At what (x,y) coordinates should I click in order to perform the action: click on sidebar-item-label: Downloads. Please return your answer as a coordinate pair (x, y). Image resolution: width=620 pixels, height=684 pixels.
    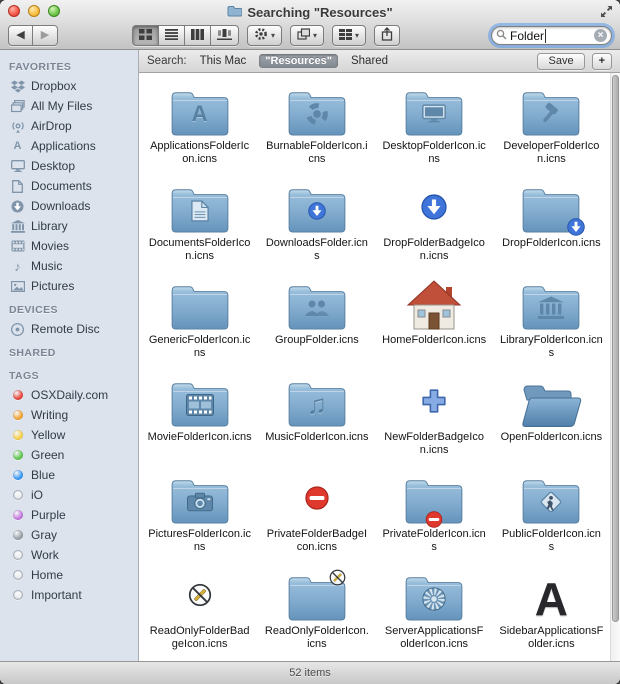
    Looking at the image, I should click on (61, 206).